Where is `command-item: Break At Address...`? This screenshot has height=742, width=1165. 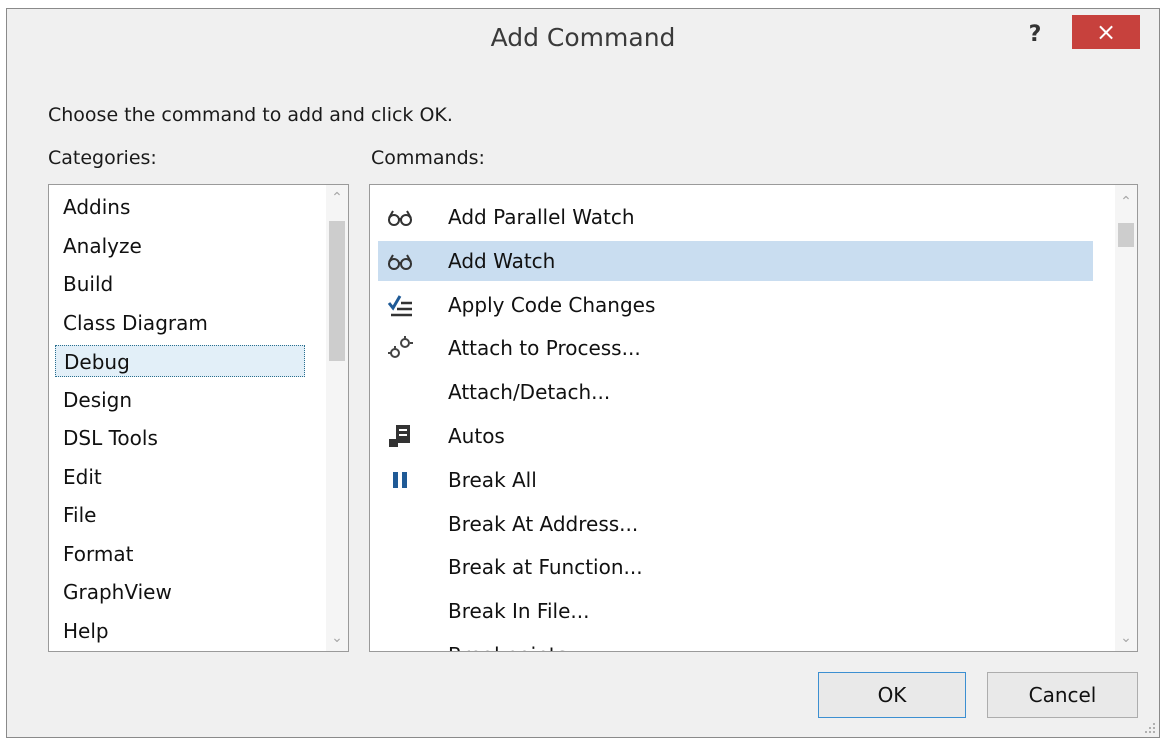
command-item: Break At Address... is located at coordinates (735, 524).